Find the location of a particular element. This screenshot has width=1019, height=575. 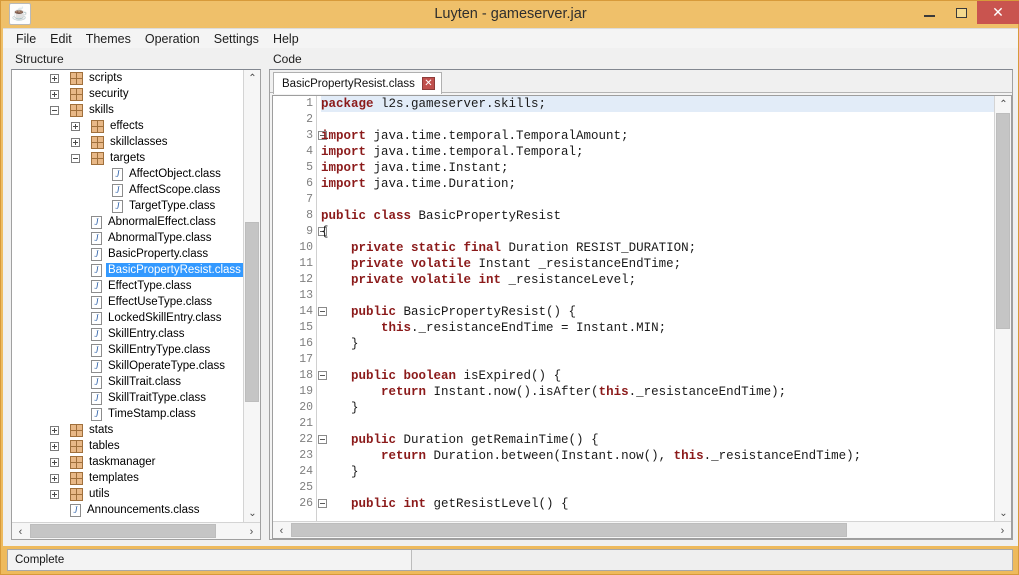

tree-item-stats: stats is located at coordinates (127, 430).